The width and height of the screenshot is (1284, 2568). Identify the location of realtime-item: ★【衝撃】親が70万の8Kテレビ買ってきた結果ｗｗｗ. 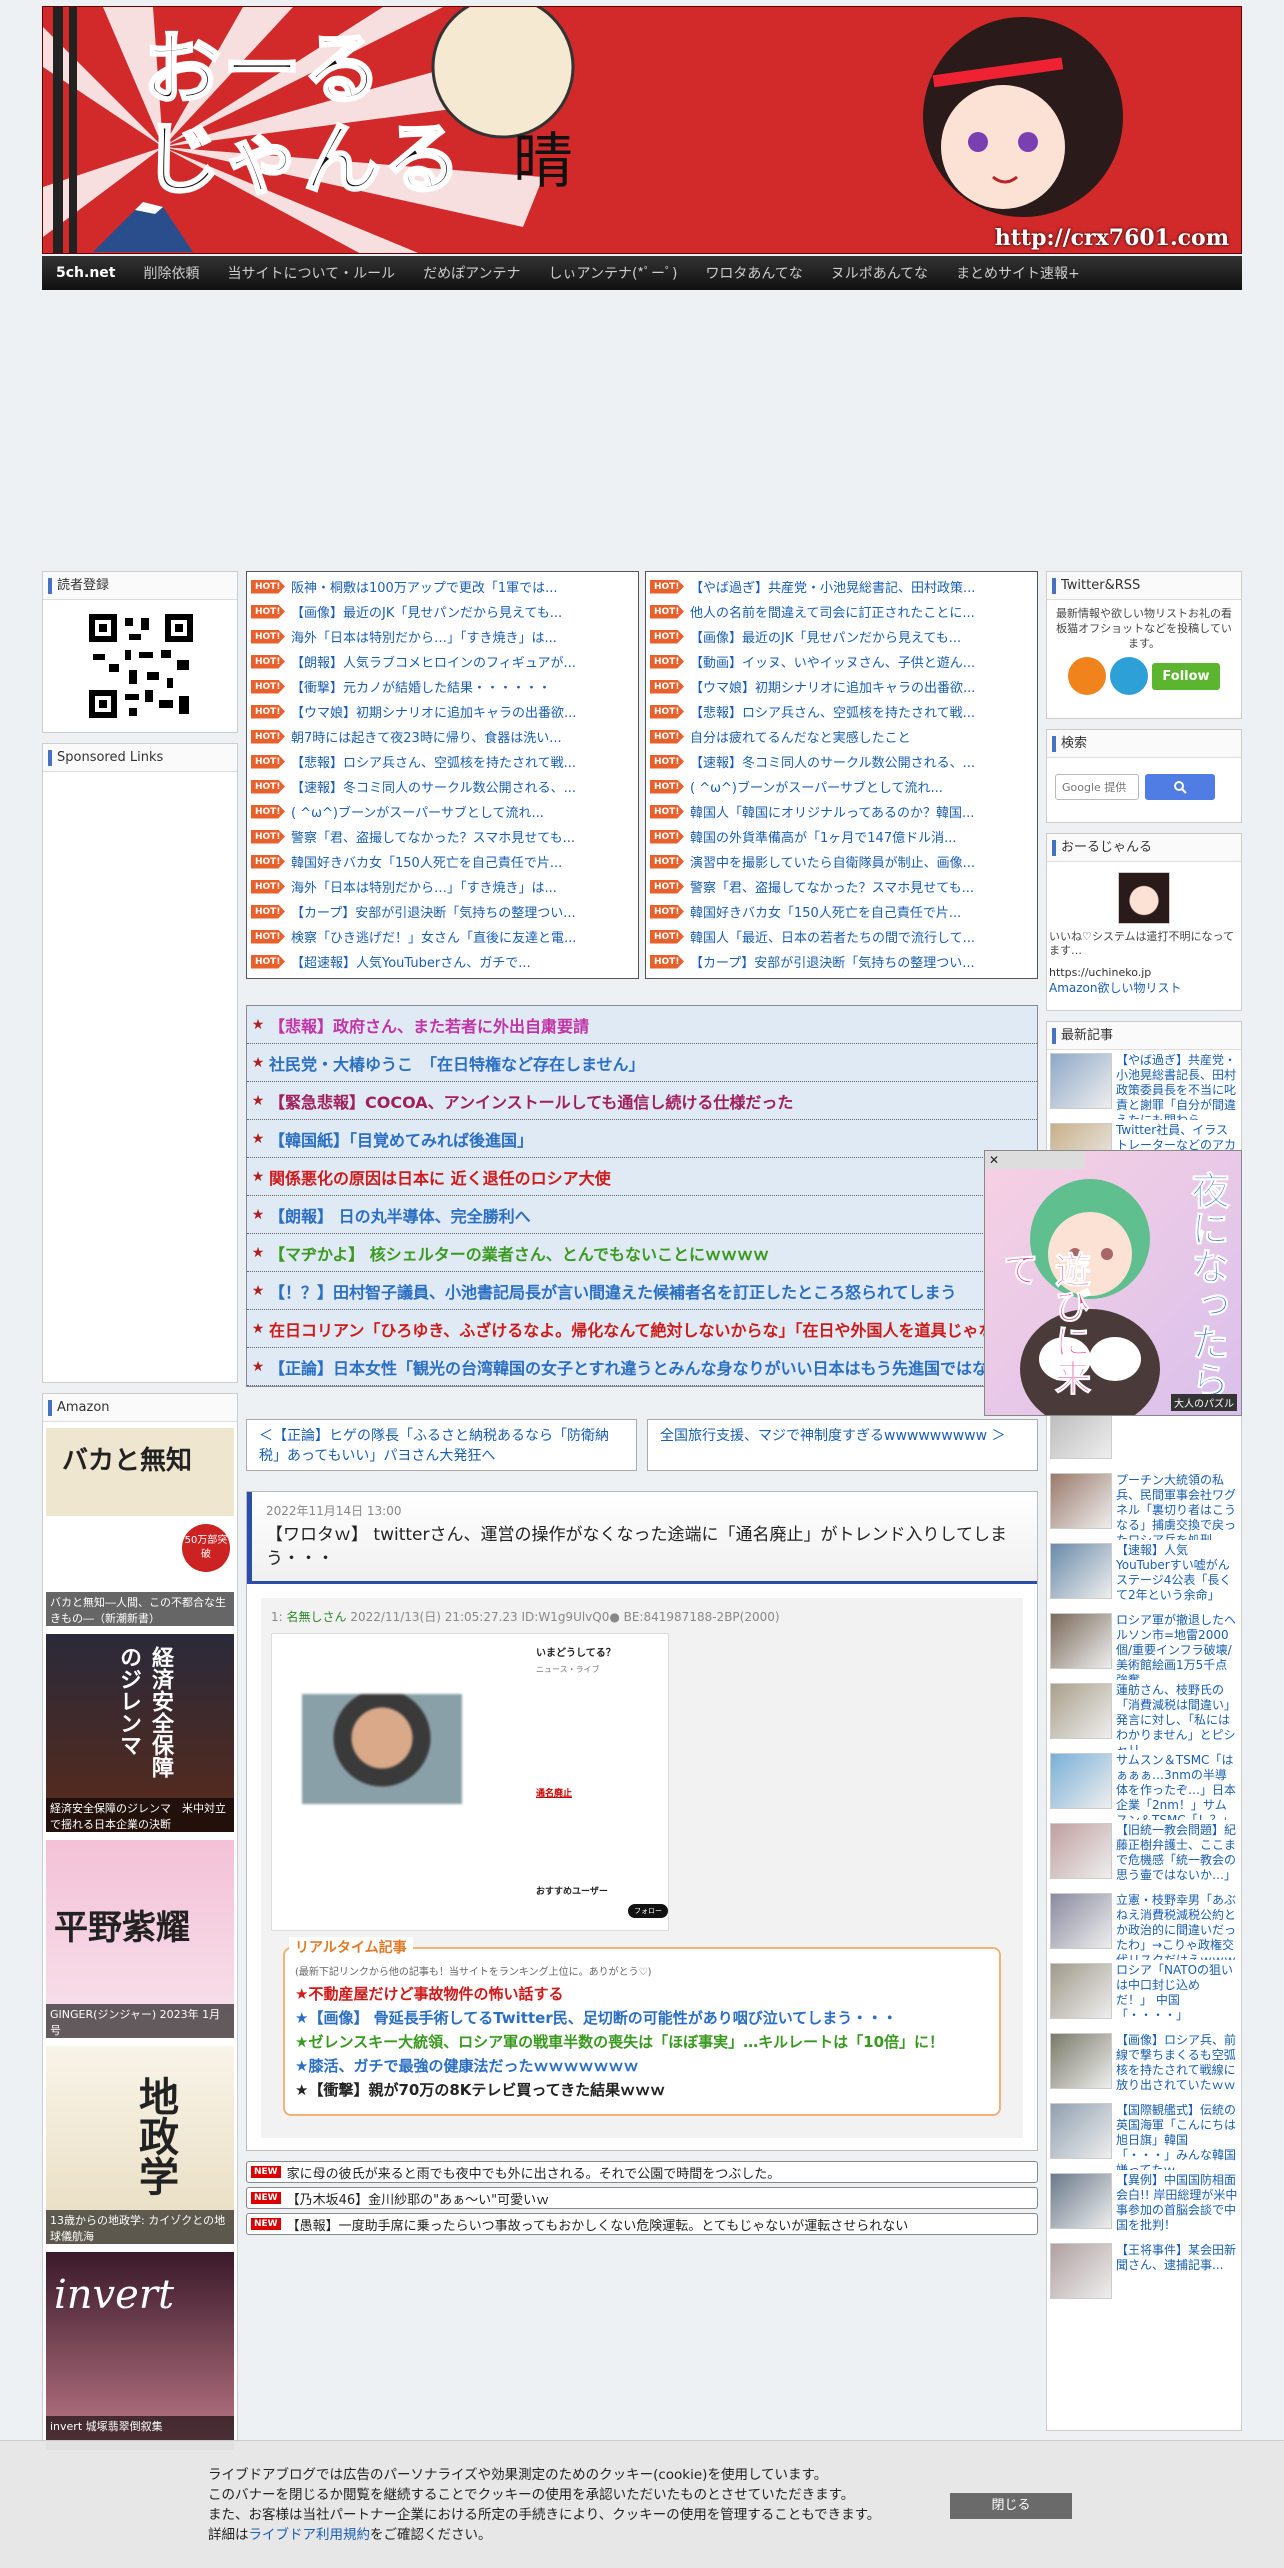
(642, 2090).